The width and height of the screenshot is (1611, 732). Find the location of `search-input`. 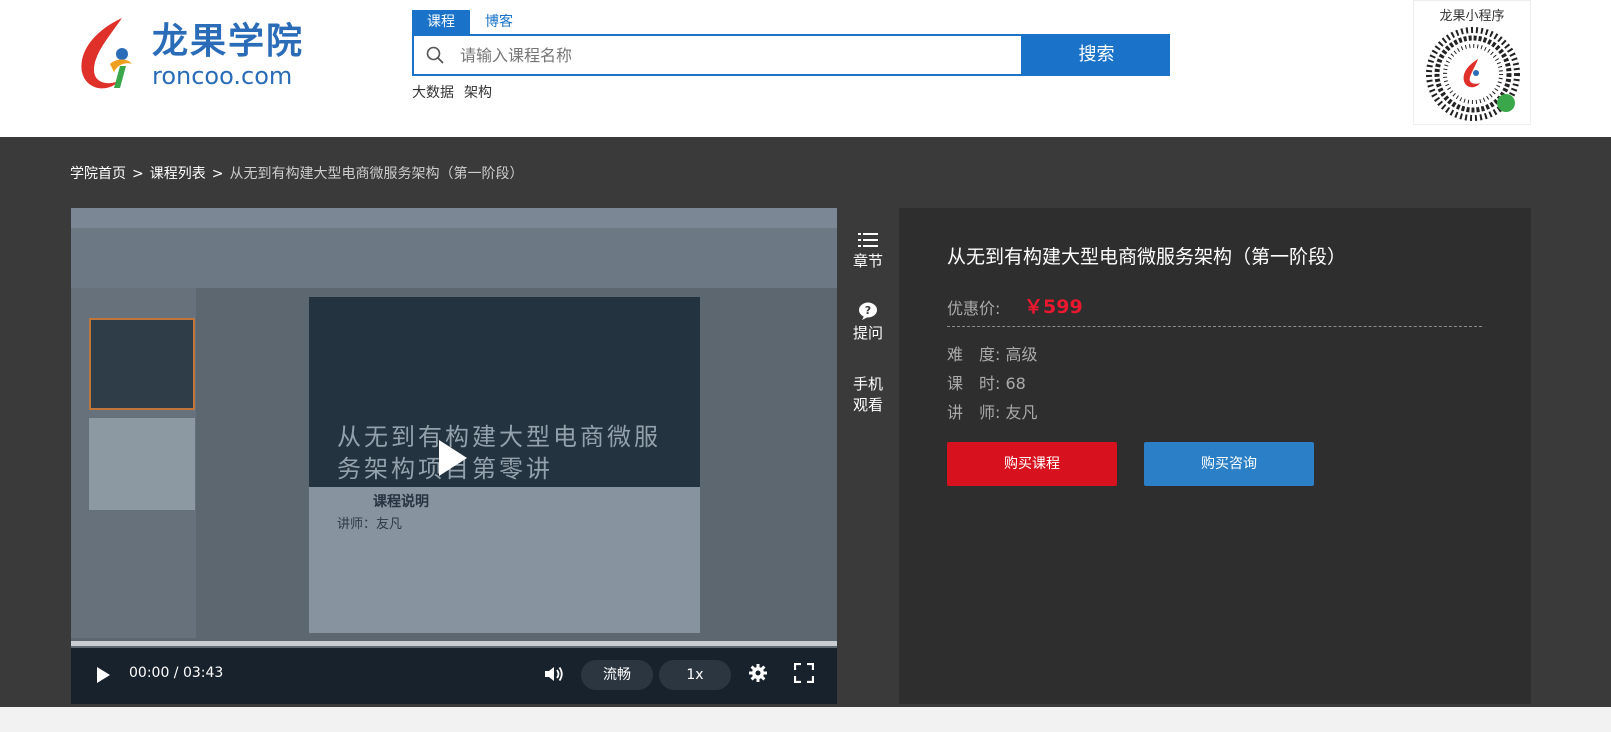

search-input is located at coordinates (730, 55).